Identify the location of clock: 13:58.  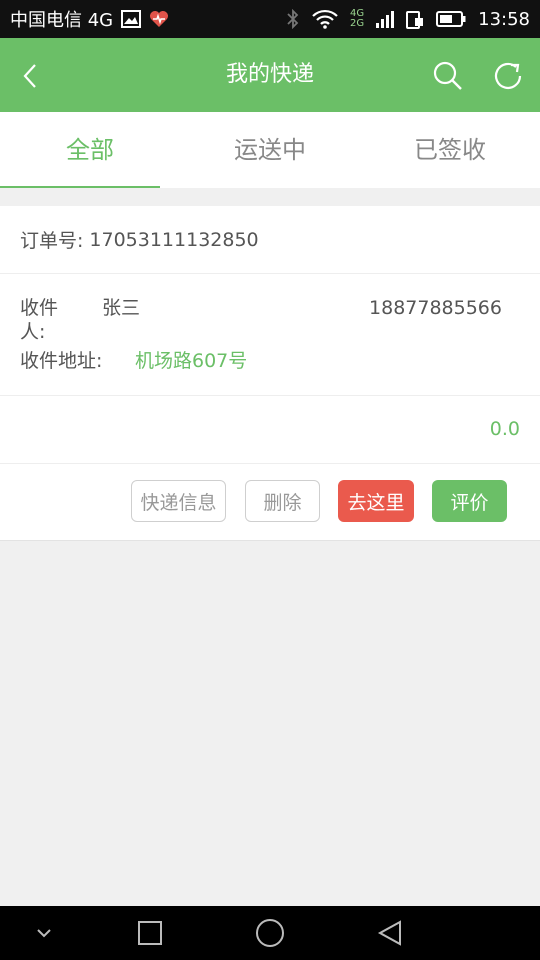
(504, 19).